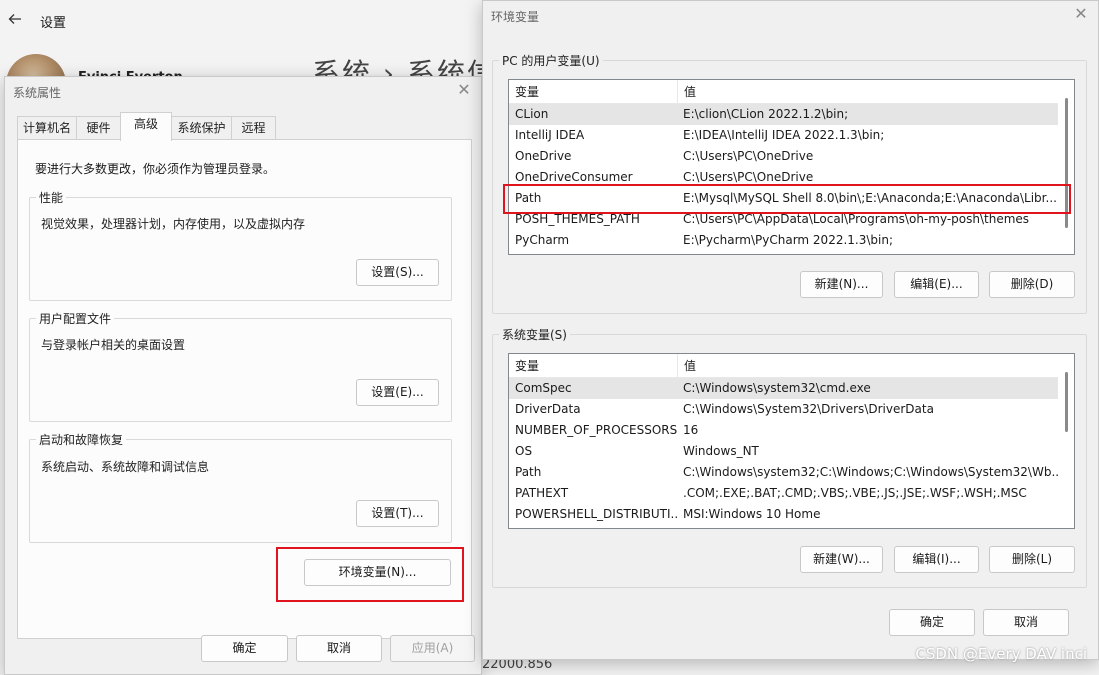 Image resolution: width=1099 pixels, height=675 pixels. What do you see at coordinates (81, 440) in the screenshot?
I see `startup-recovery-legend: 启动和故障恢复` at bounding box center [81, 440].